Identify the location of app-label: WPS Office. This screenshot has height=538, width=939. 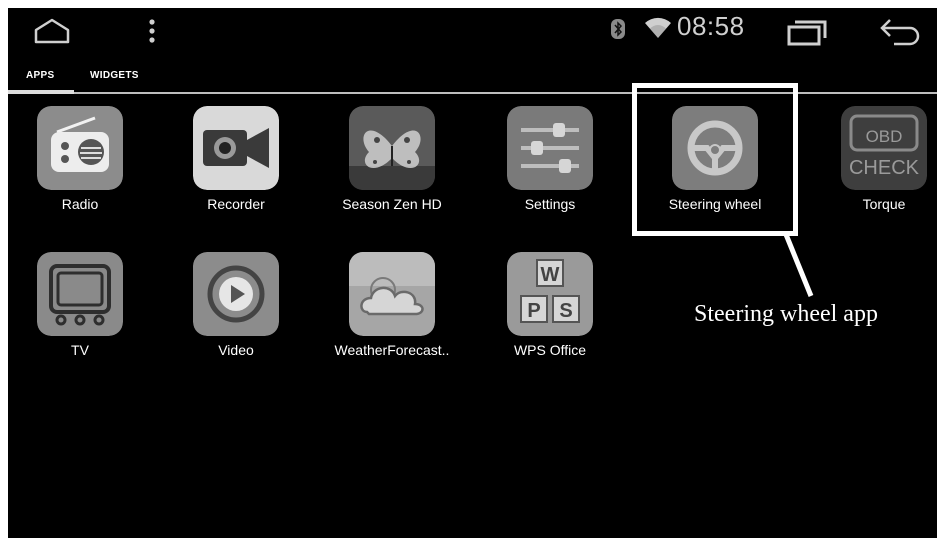
(550, 350).